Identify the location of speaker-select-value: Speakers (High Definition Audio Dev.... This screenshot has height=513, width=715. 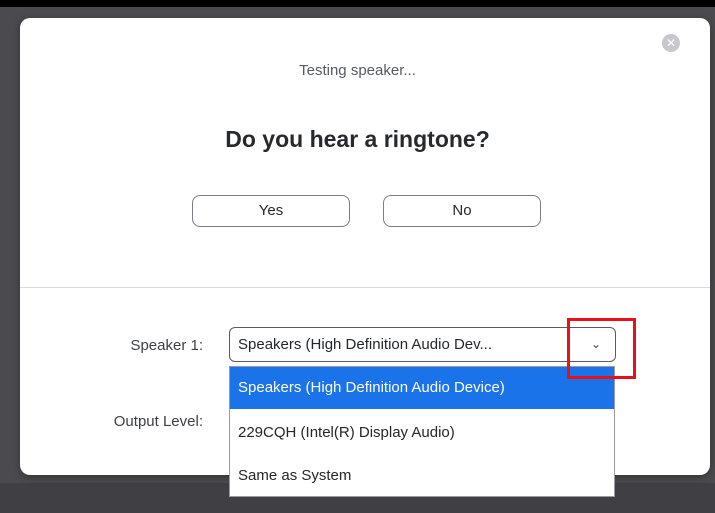
(365, 344).